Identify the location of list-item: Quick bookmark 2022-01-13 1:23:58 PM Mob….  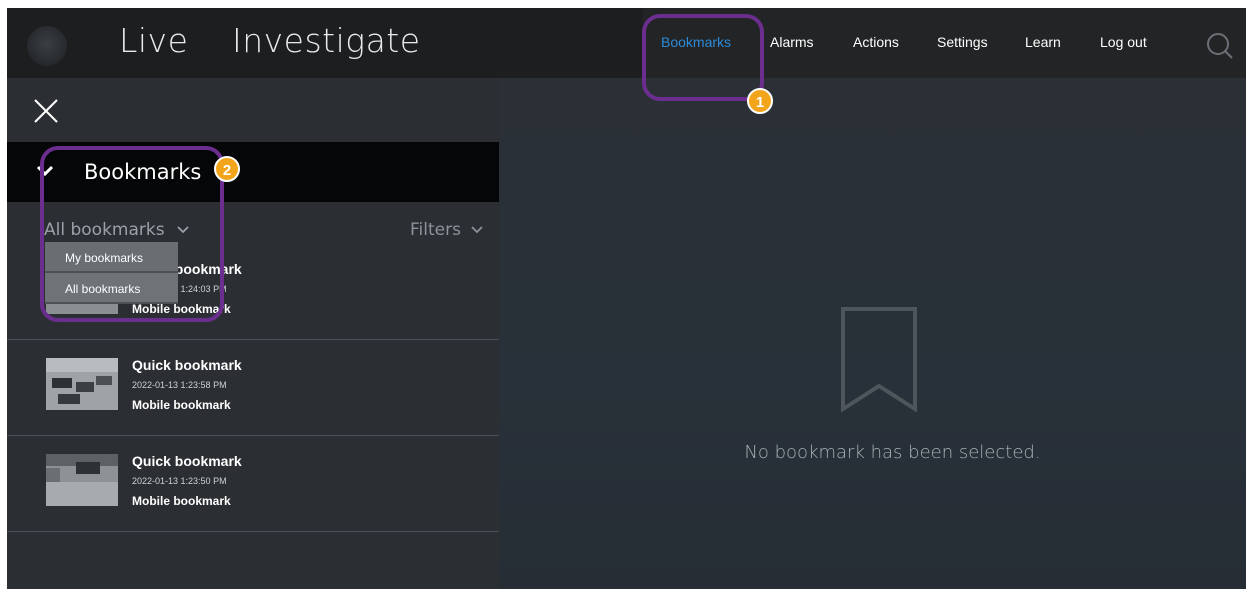
(253, 388).